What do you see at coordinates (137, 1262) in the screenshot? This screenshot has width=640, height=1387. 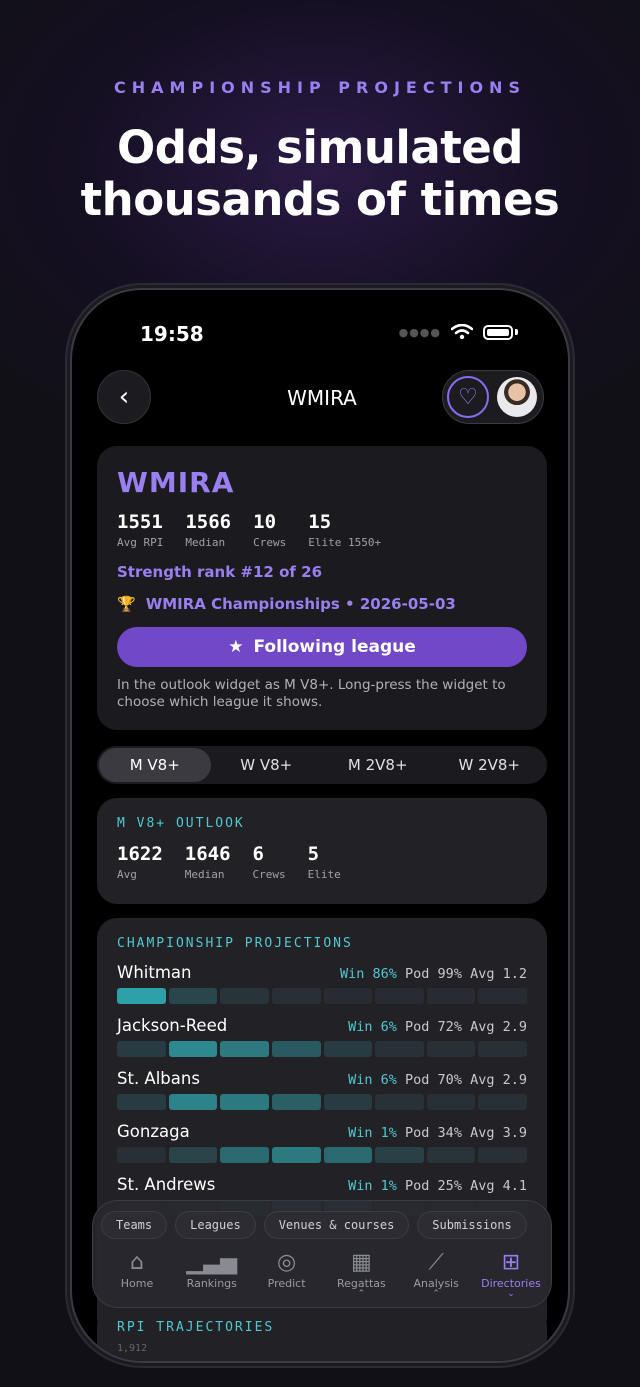 I see `home-icon: ⌂` at bounding box center [137, 1262].